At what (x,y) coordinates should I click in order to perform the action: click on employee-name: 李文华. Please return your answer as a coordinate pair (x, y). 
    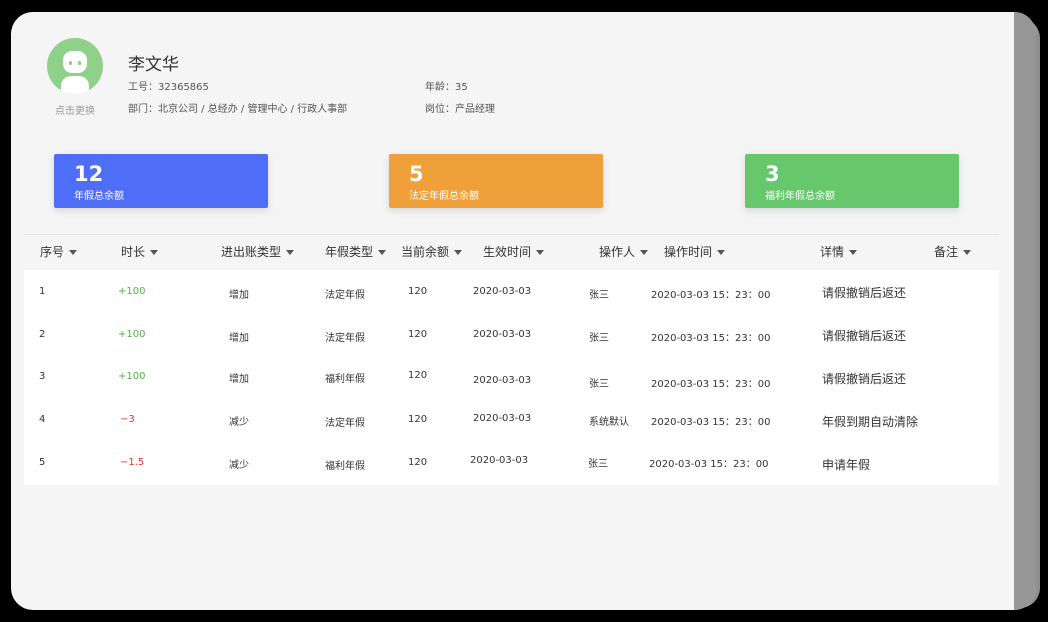
    Looking at the image, I should click on (153, 65).